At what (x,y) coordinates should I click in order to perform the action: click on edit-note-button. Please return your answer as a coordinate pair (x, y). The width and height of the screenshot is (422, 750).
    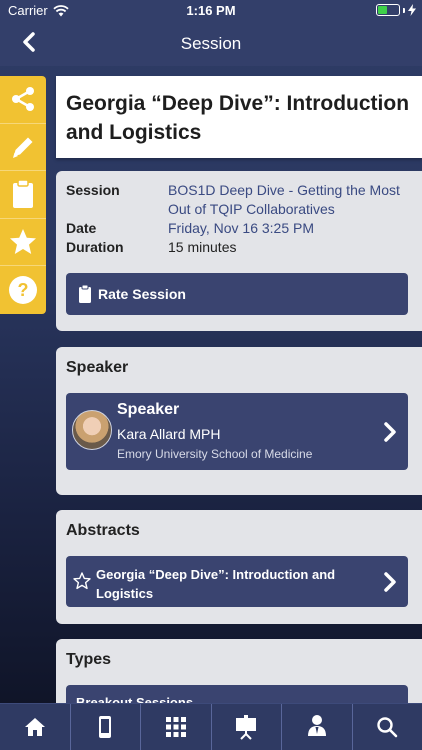
    Looking at the image, I should click on (23, 148).